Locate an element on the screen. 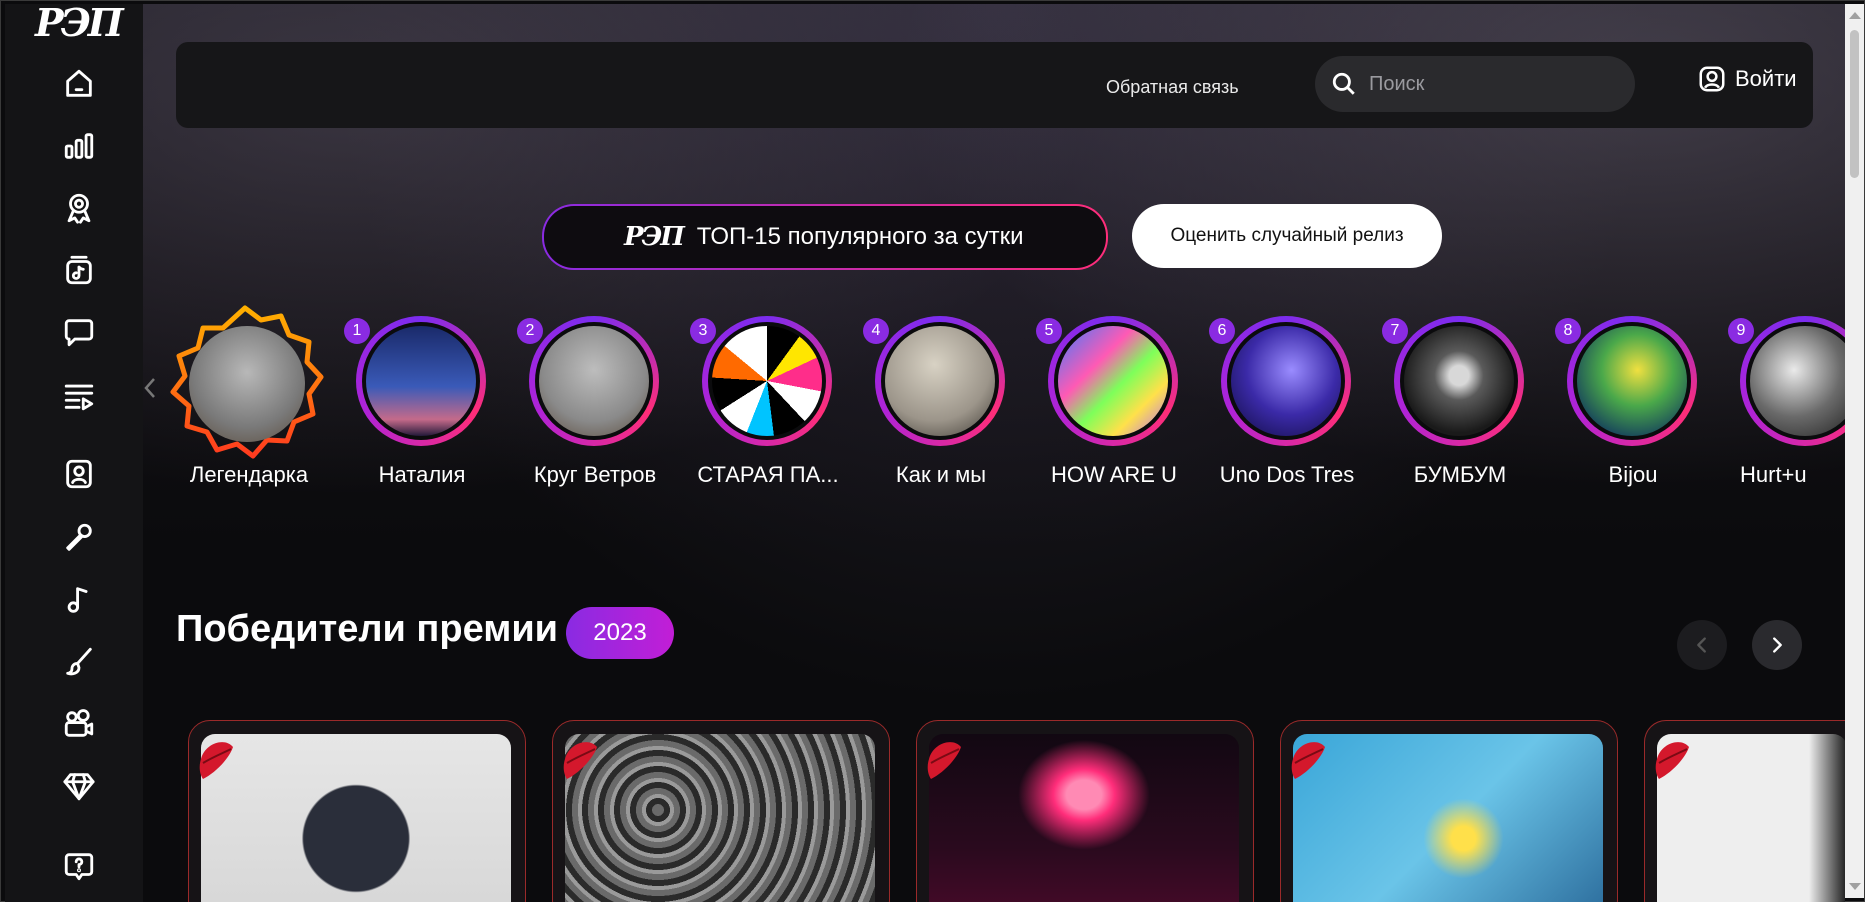 This screenshot has height=902, width=1865. rank-badge: 8 is located at coordinates (1568, 331).